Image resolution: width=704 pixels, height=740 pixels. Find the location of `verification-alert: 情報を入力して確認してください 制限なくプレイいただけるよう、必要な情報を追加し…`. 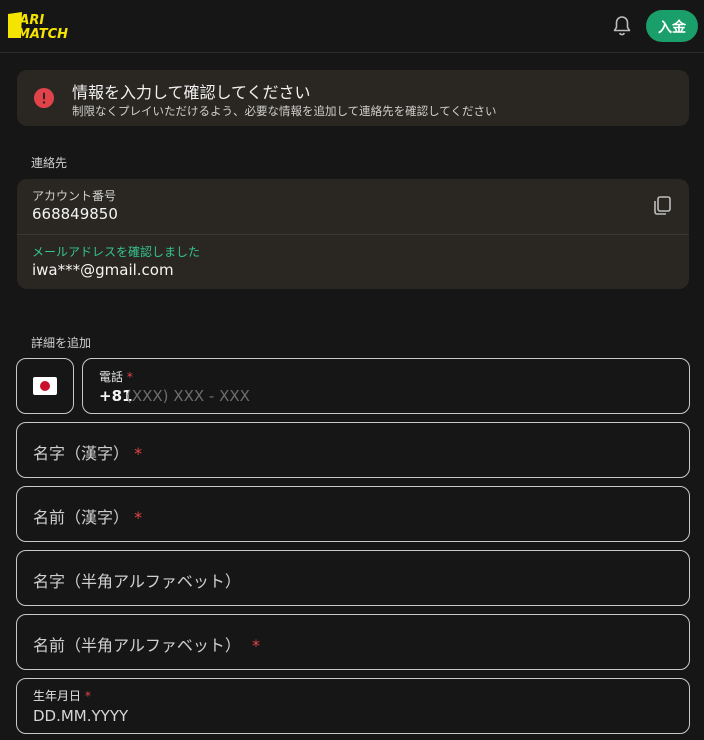

verification-alert: 情報を入力して確認してください 制限なくプレイいただけるよう、必要な情報を追加し… is located at coordinates (353, 98).